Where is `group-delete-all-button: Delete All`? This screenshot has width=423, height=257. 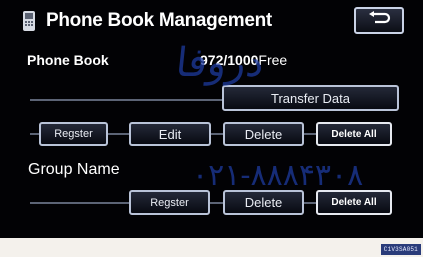
group-delete-all-button: Delete All is located at coordinates (354, 202).